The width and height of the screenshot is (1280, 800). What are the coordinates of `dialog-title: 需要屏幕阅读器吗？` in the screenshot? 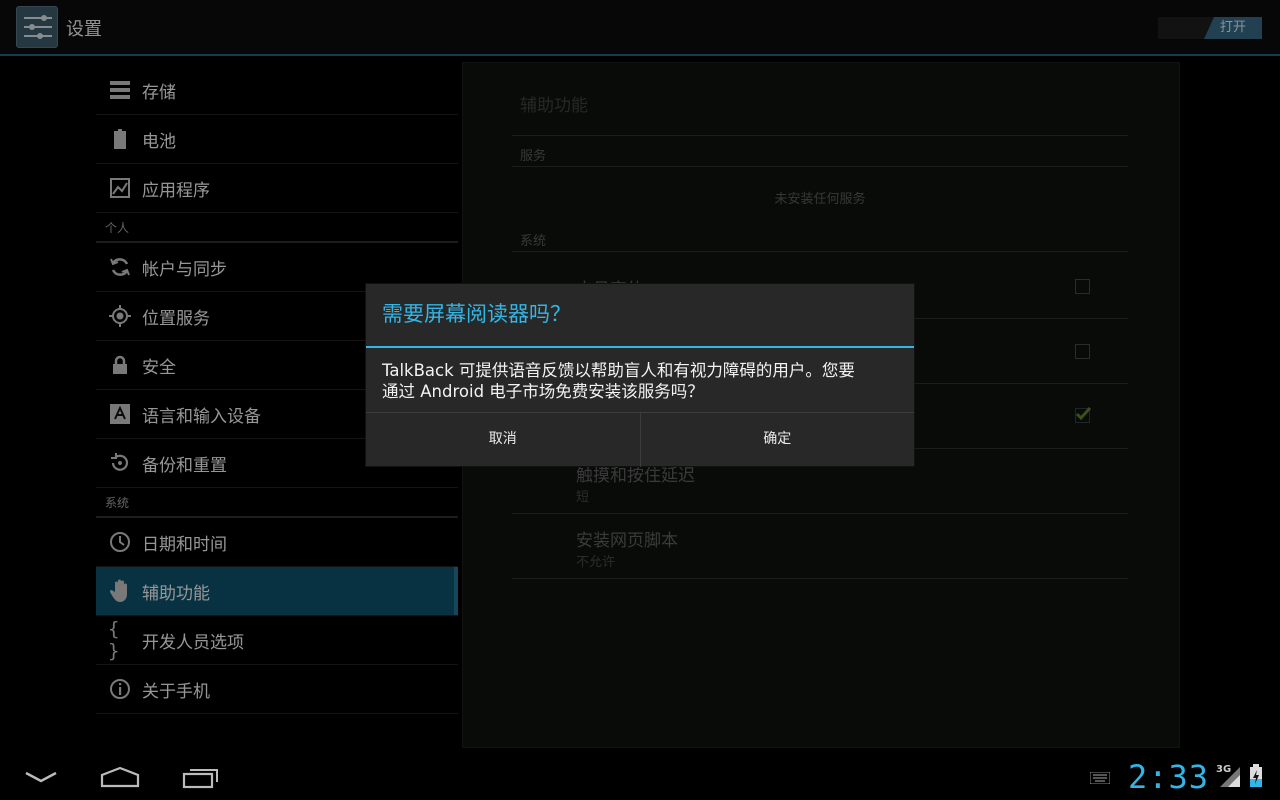 It's located at (640, 316).